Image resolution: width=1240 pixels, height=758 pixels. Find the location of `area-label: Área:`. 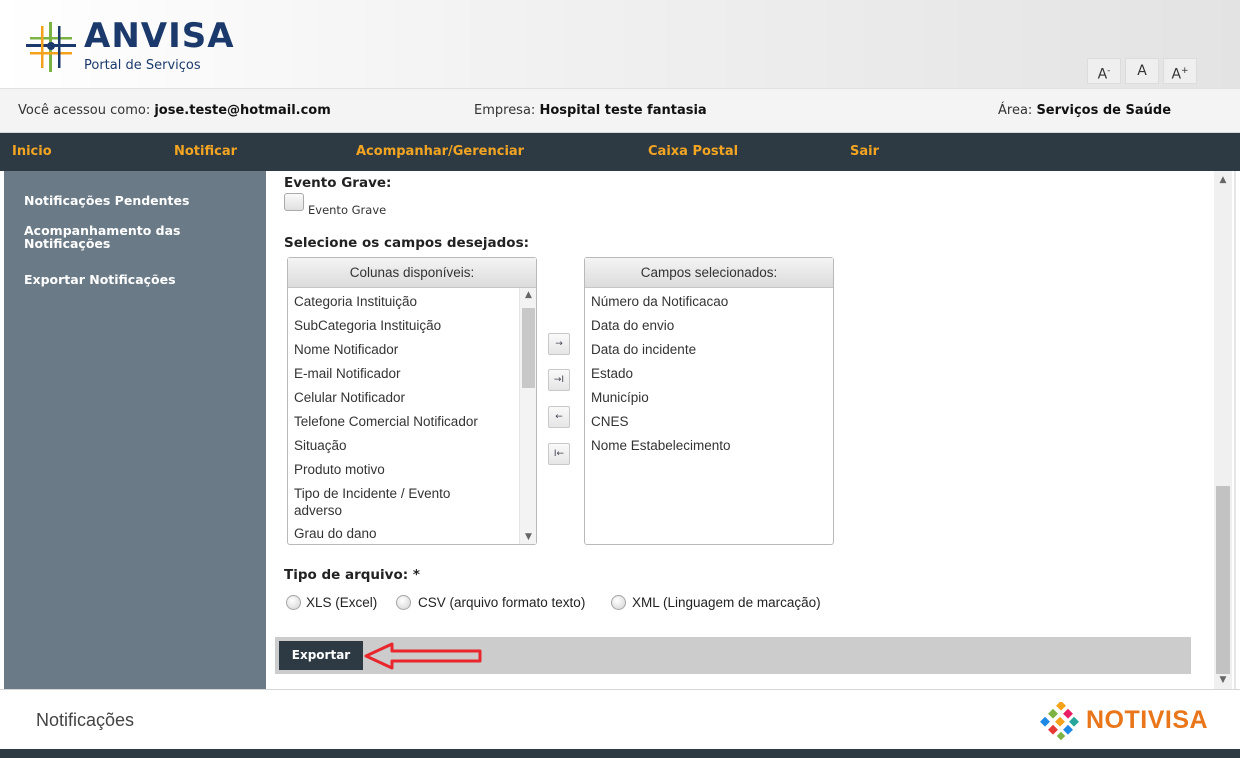

area-label: Área: is located at coordinates (1015, 110).